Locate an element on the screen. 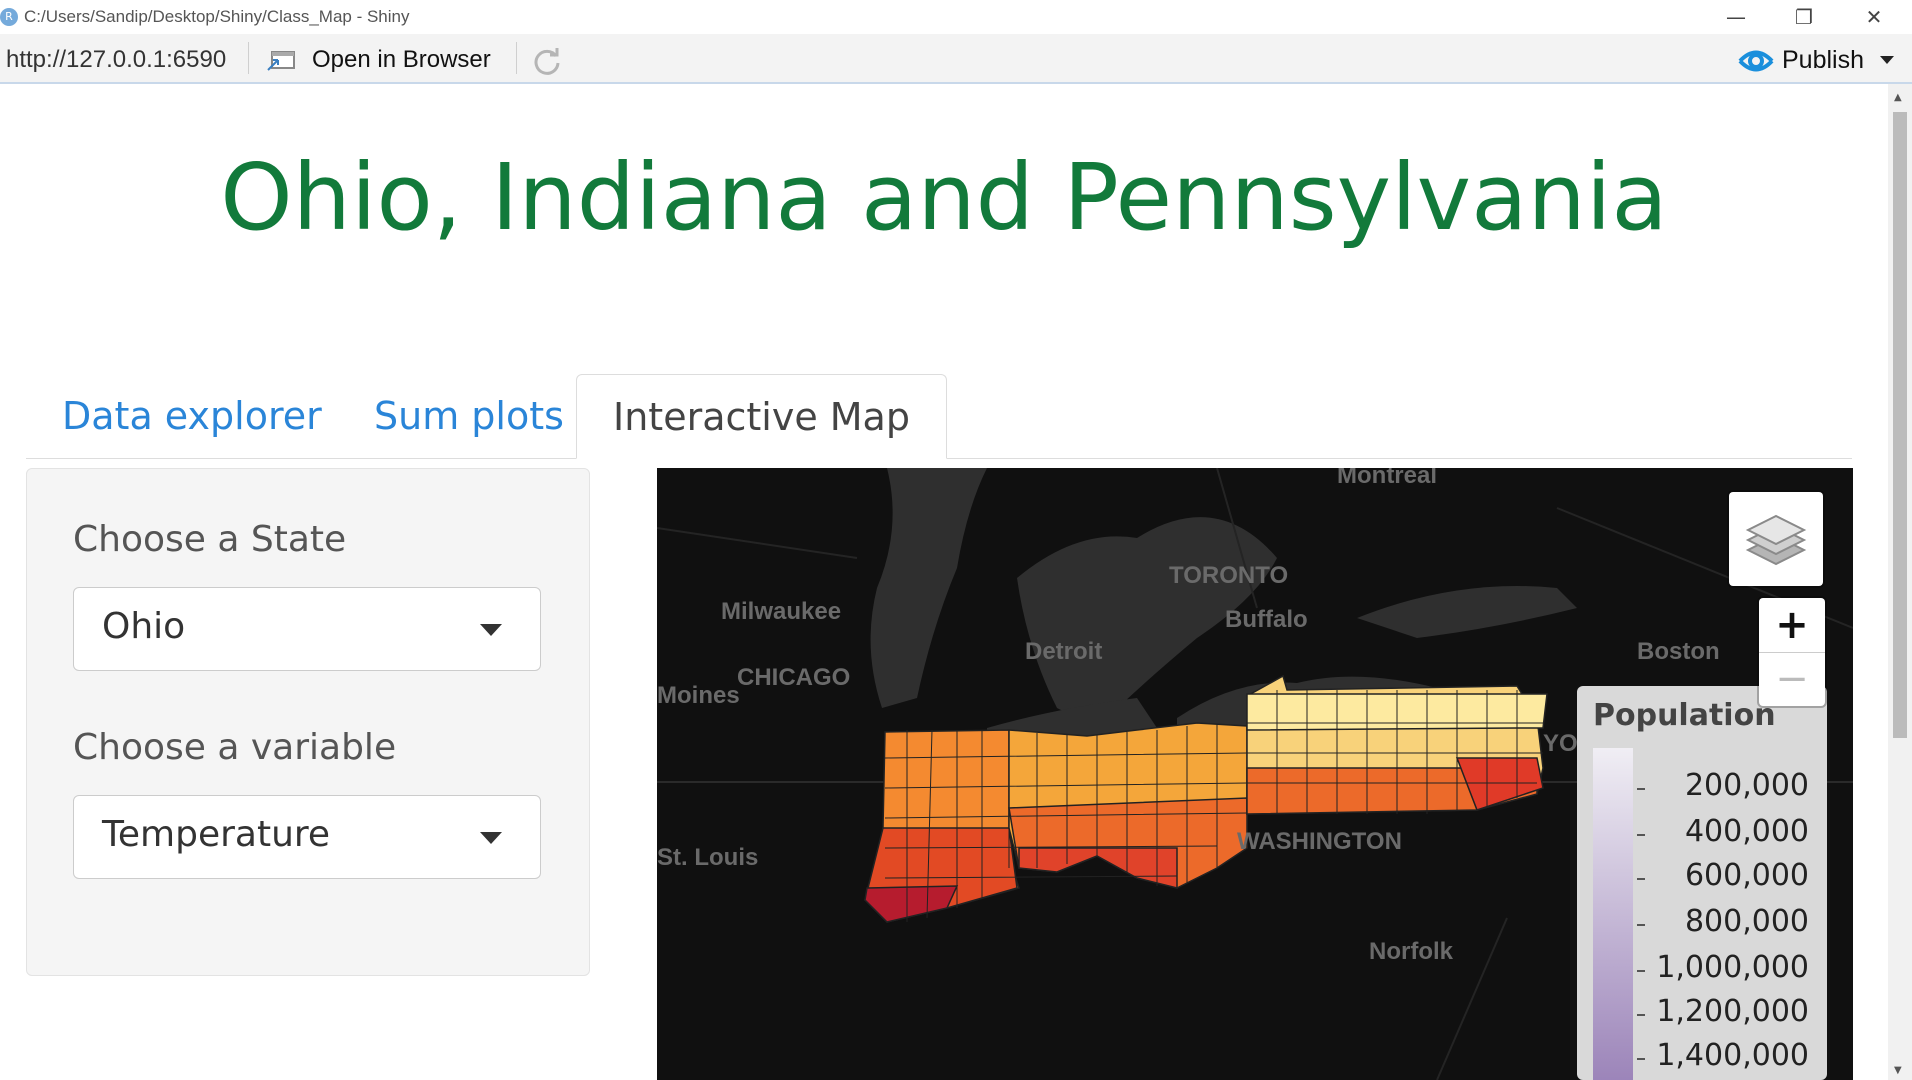  legend-value: 1,200,000 is located at coordinates (1732, 1011).